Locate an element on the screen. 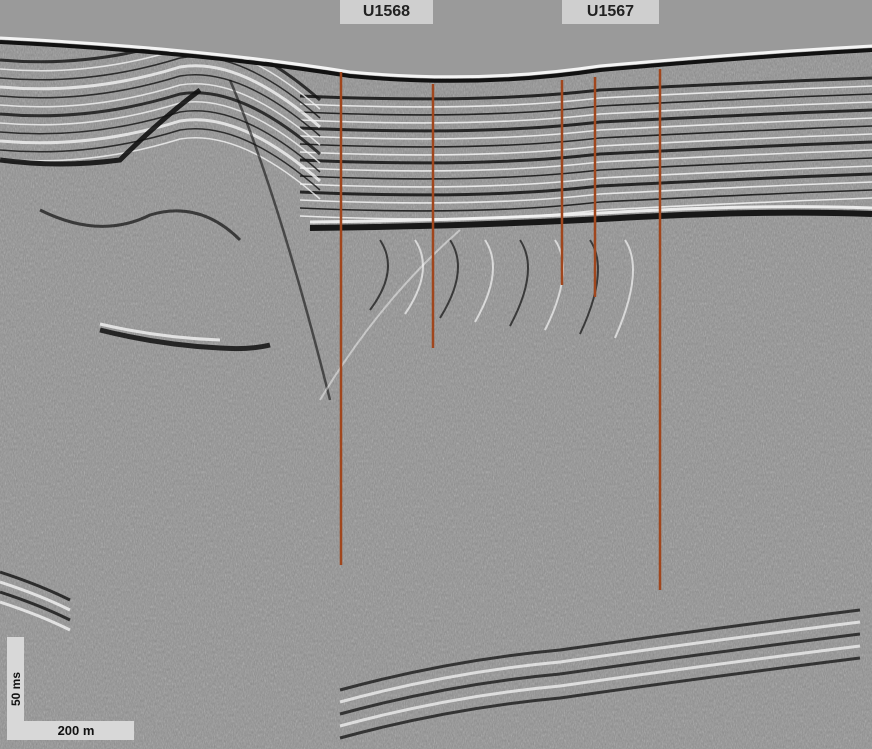 The height and width of the screenshot is (749, 872). horizontal-scale-bar: 200 m is located at coordinates (76, 730).